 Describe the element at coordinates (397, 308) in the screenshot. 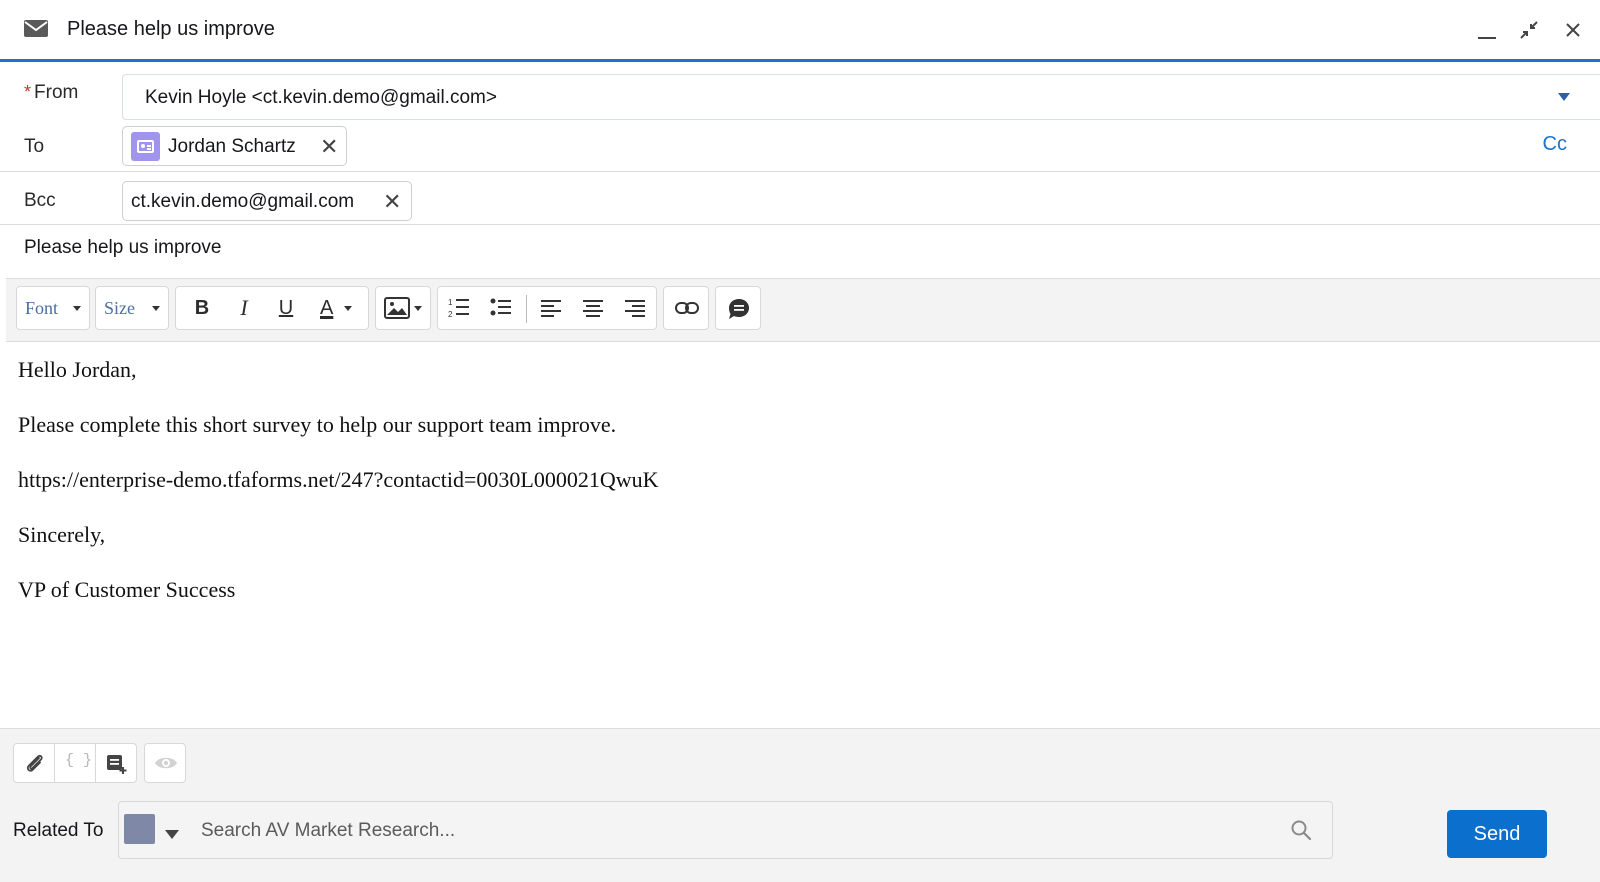

I see `image-icon` at that location.